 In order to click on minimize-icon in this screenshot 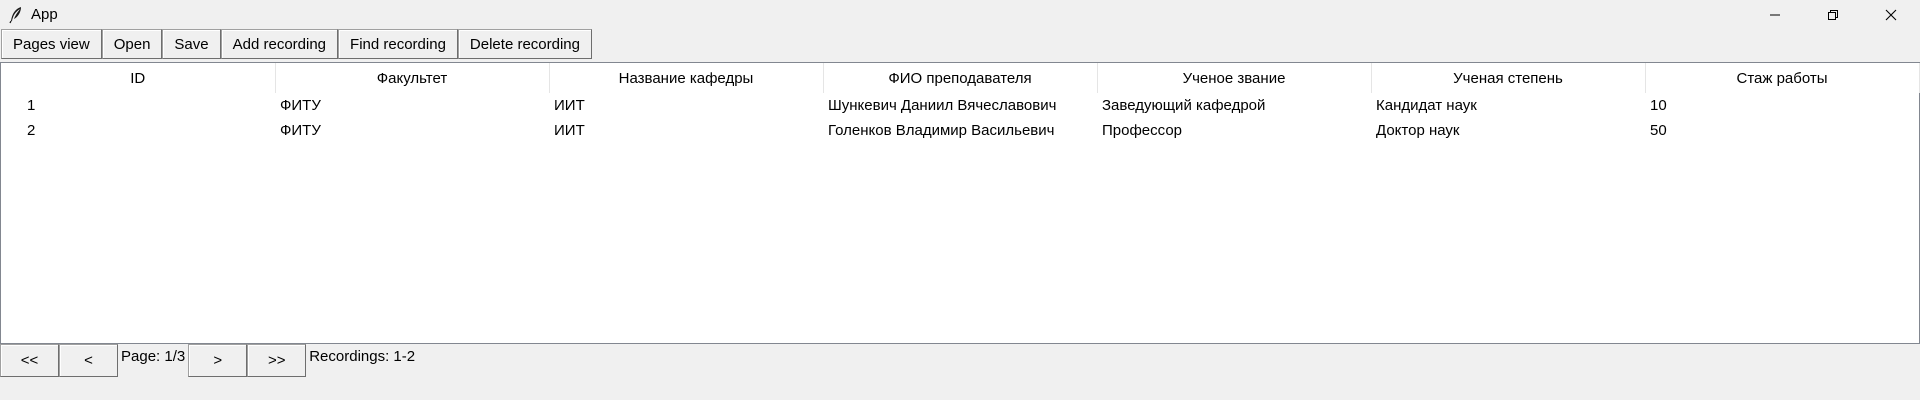, I will do `click(1775, 14)`.